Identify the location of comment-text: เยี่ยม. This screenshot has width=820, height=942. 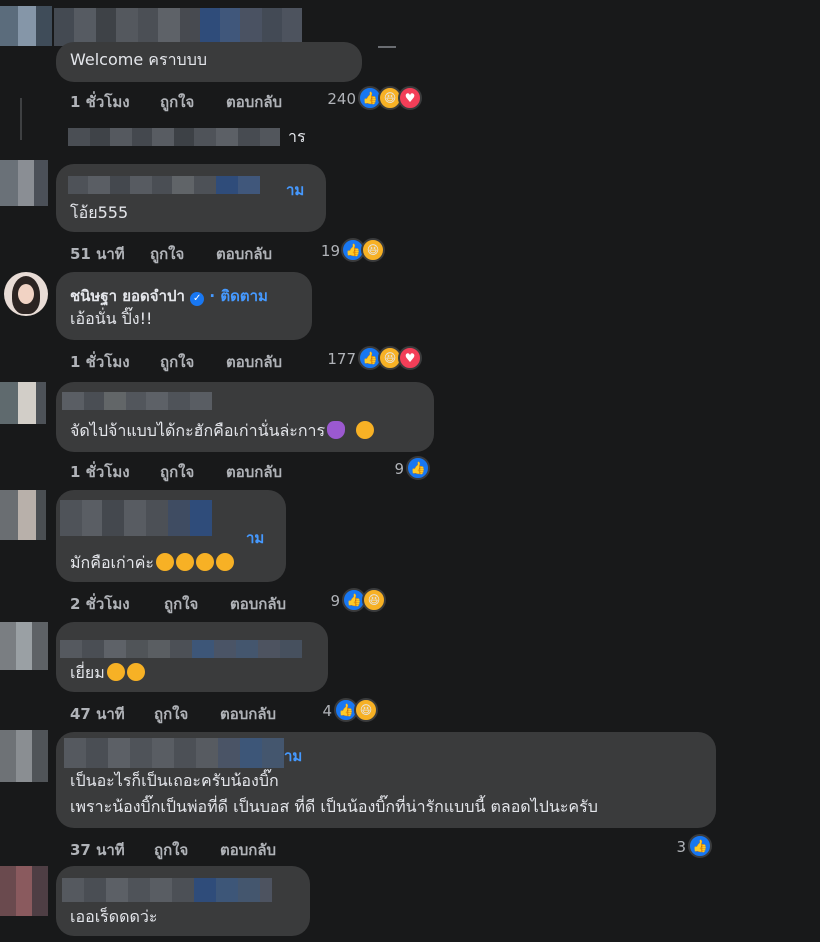
(107, 673).